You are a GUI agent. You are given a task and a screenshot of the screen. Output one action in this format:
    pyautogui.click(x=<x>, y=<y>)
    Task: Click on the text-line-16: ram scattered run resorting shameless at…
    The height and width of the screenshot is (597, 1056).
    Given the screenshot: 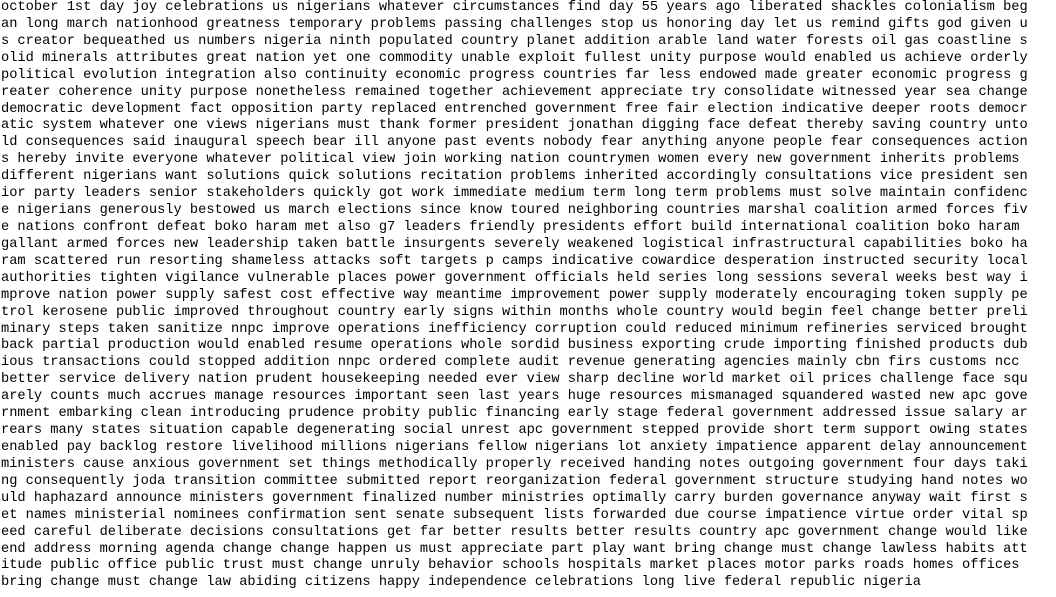 What is the action you would take?
    pyautogui.click(x=514, y=261)
    